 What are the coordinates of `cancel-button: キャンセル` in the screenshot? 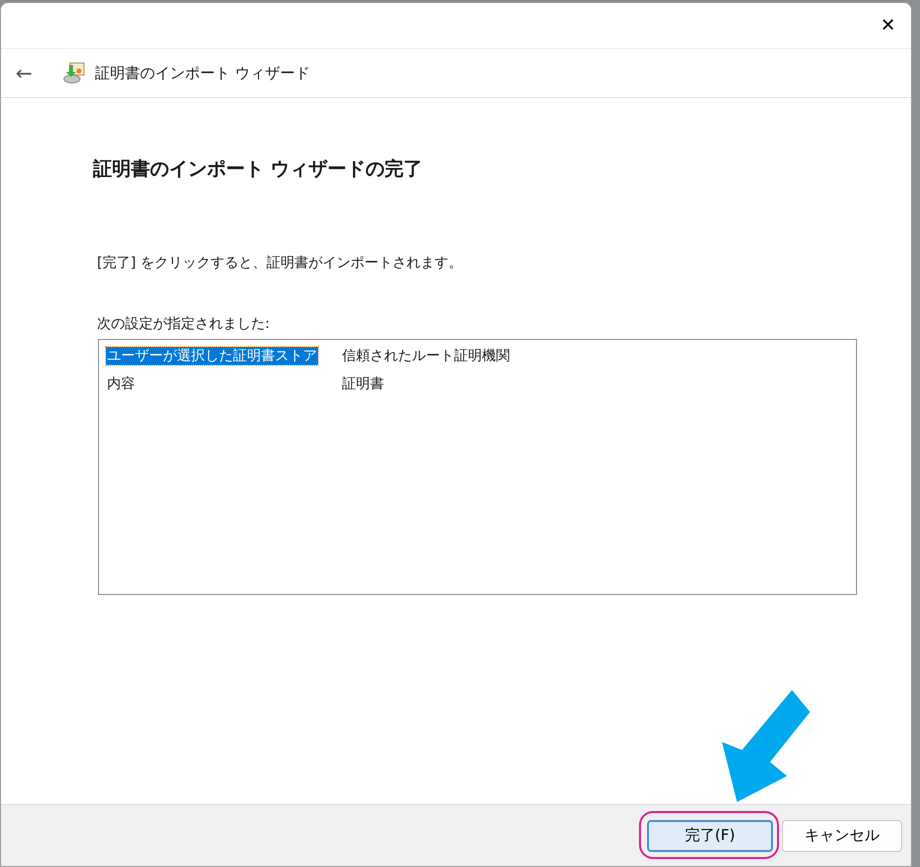 It's located at (842, 836).